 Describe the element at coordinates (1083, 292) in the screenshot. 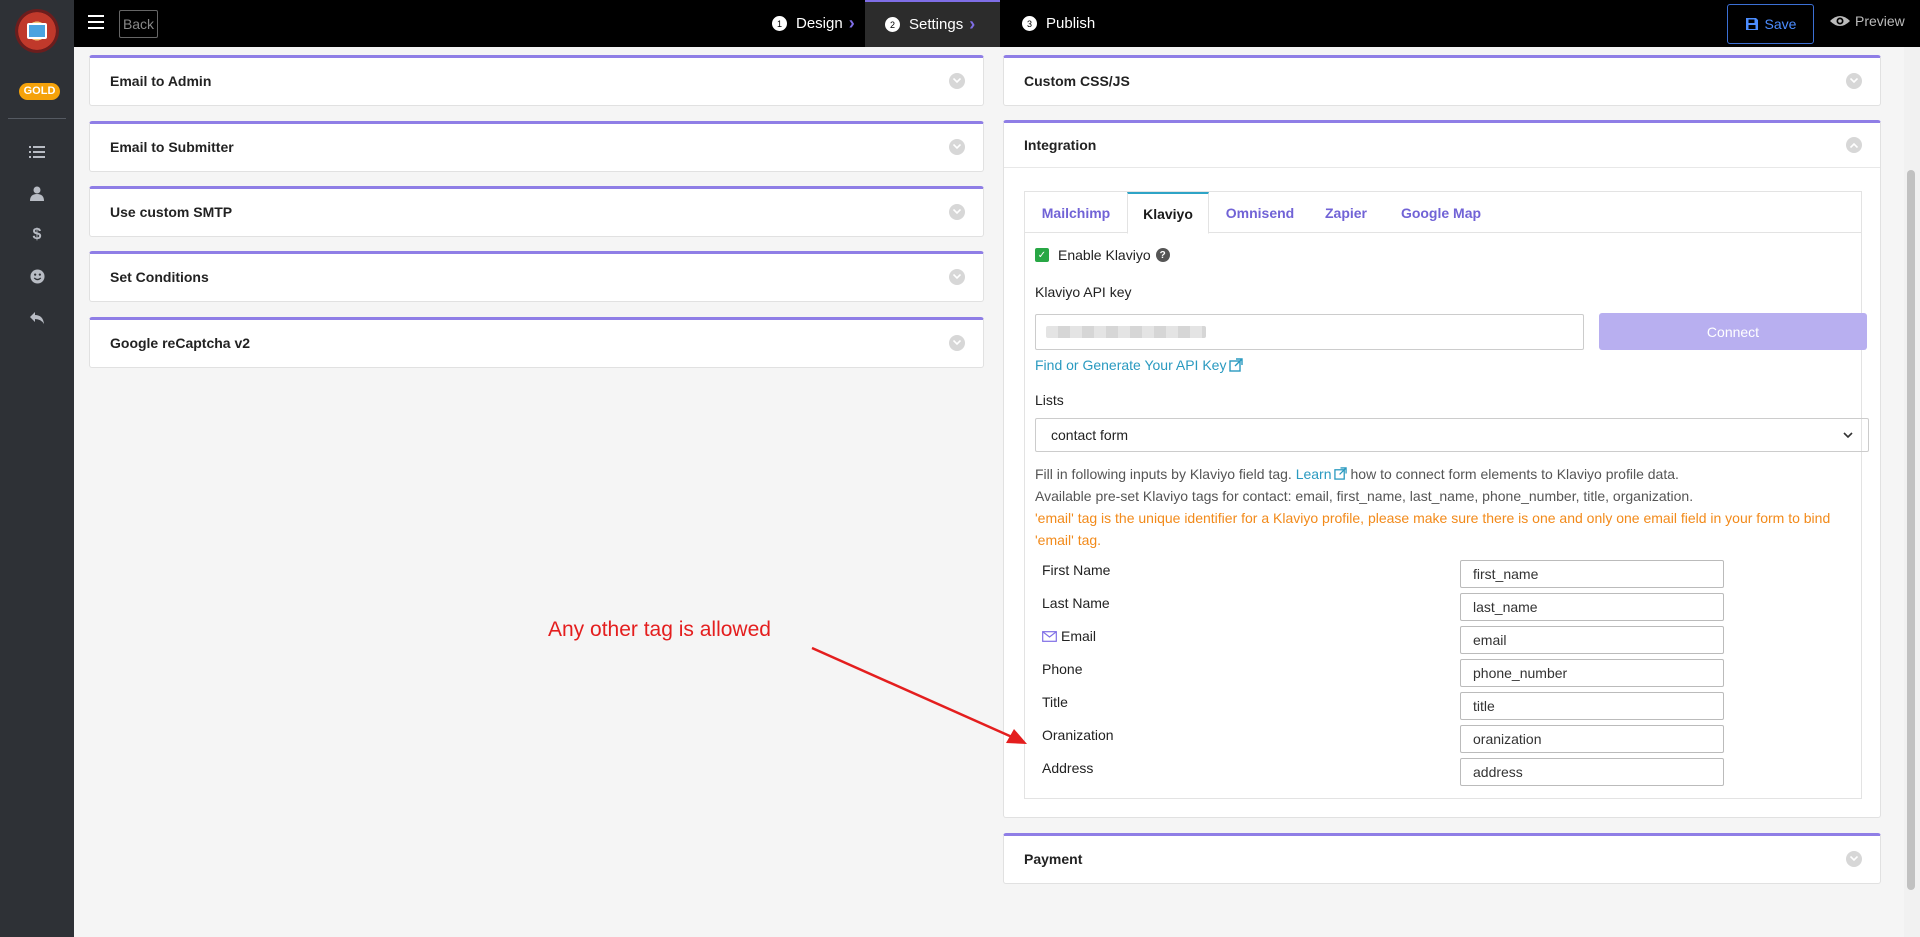

I see `api-key-label: Klaviyo API key` at that location.